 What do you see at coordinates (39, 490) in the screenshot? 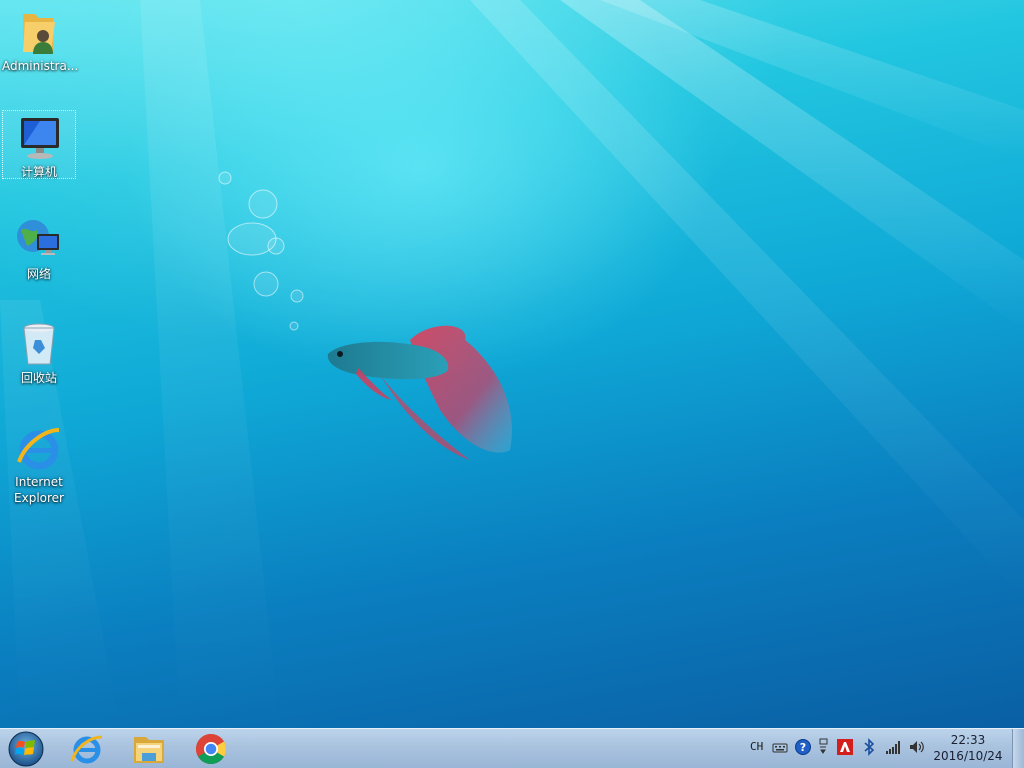
I see `desktop-icon-label: Internet Explorer` at bounding box center [39, 490].